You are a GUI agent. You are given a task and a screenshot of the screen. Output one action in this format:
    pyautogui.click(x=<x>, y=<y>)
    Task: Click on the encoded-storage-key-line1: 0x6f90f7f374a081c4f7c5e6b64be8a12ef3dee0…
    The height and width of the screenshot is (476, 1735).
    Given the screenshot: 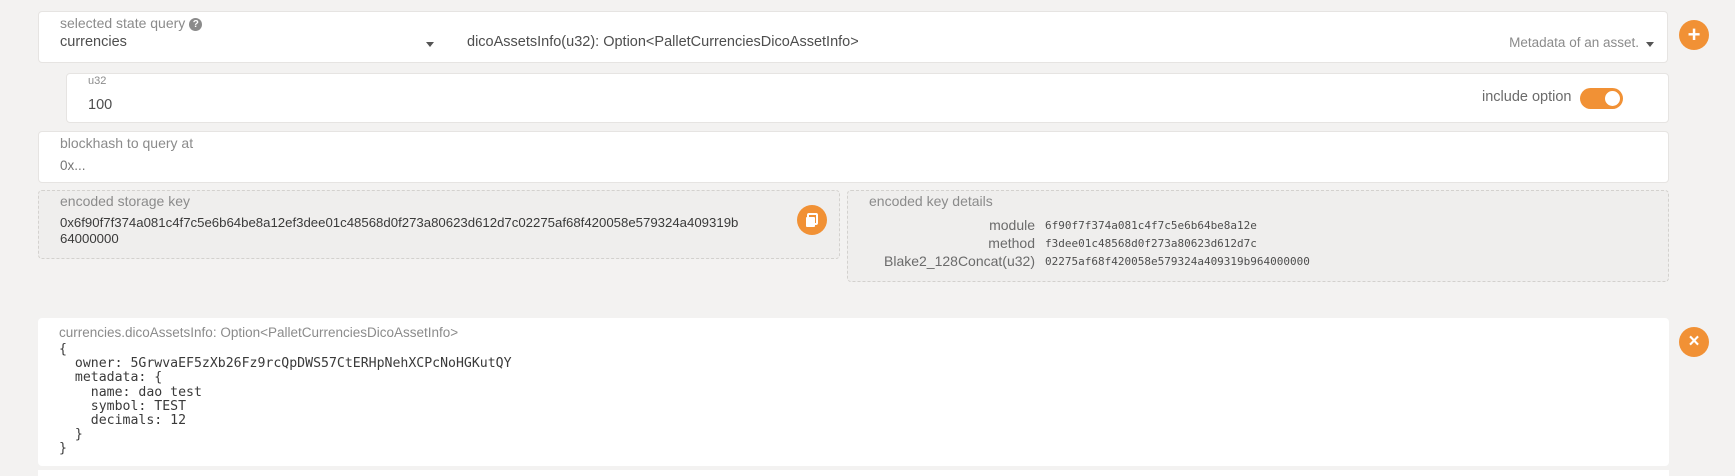 What is the action you would take?
    pyautogui.click(x=399, y=222)
    